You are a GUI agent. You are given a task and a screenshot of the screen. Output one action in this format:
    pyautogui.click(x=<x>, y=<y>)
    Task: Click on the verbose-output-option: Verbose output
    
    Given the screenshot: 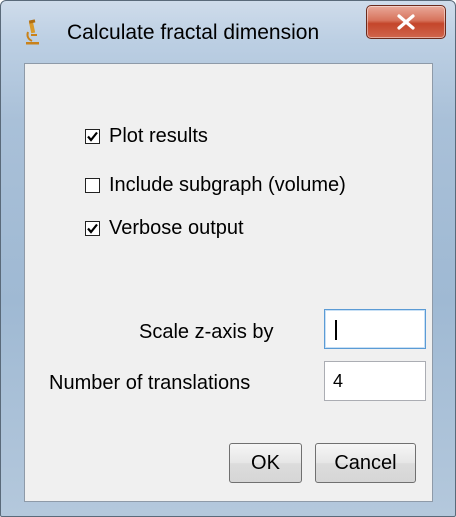 What is the action you would take?
    pyautogui.click(x=164, y=228)
    